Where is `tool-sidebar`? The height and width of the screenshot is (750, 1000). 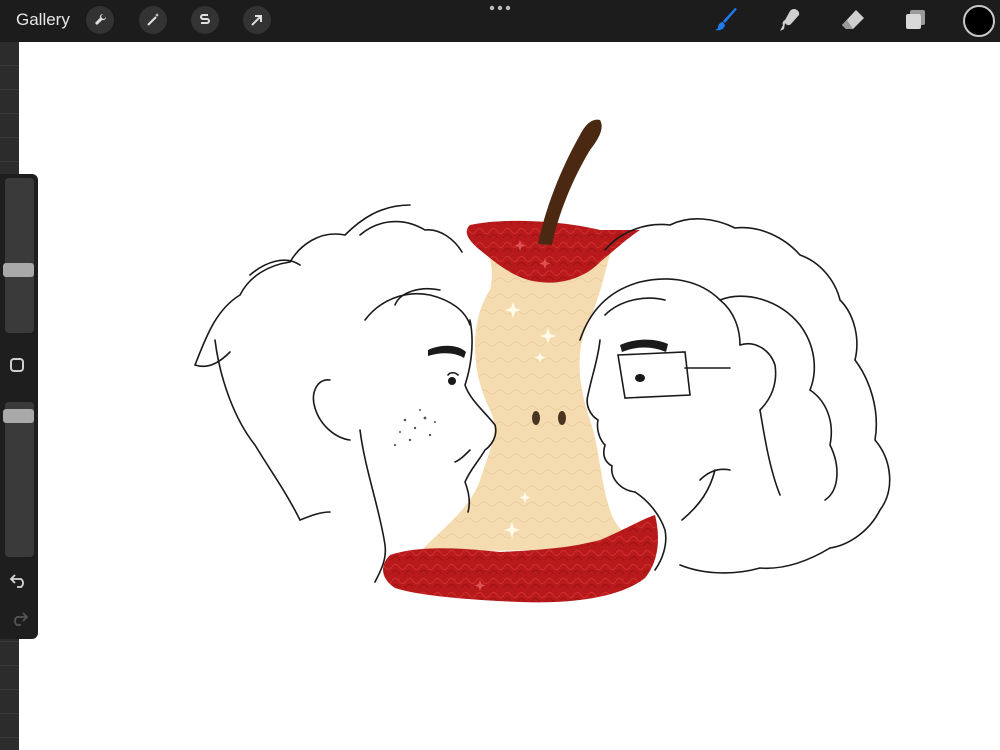
tool-sidebar is located at coordinates (19, 406).